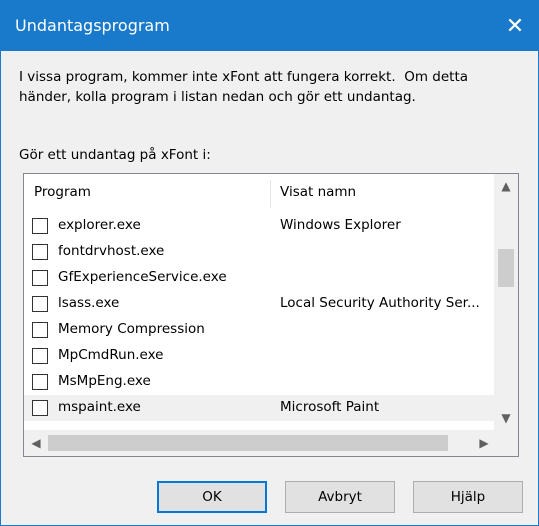 Image resolution: width=539 pixels, height=526 pixels. I want to click on table-row: MpCmdRun.exe, so click(260, 356).